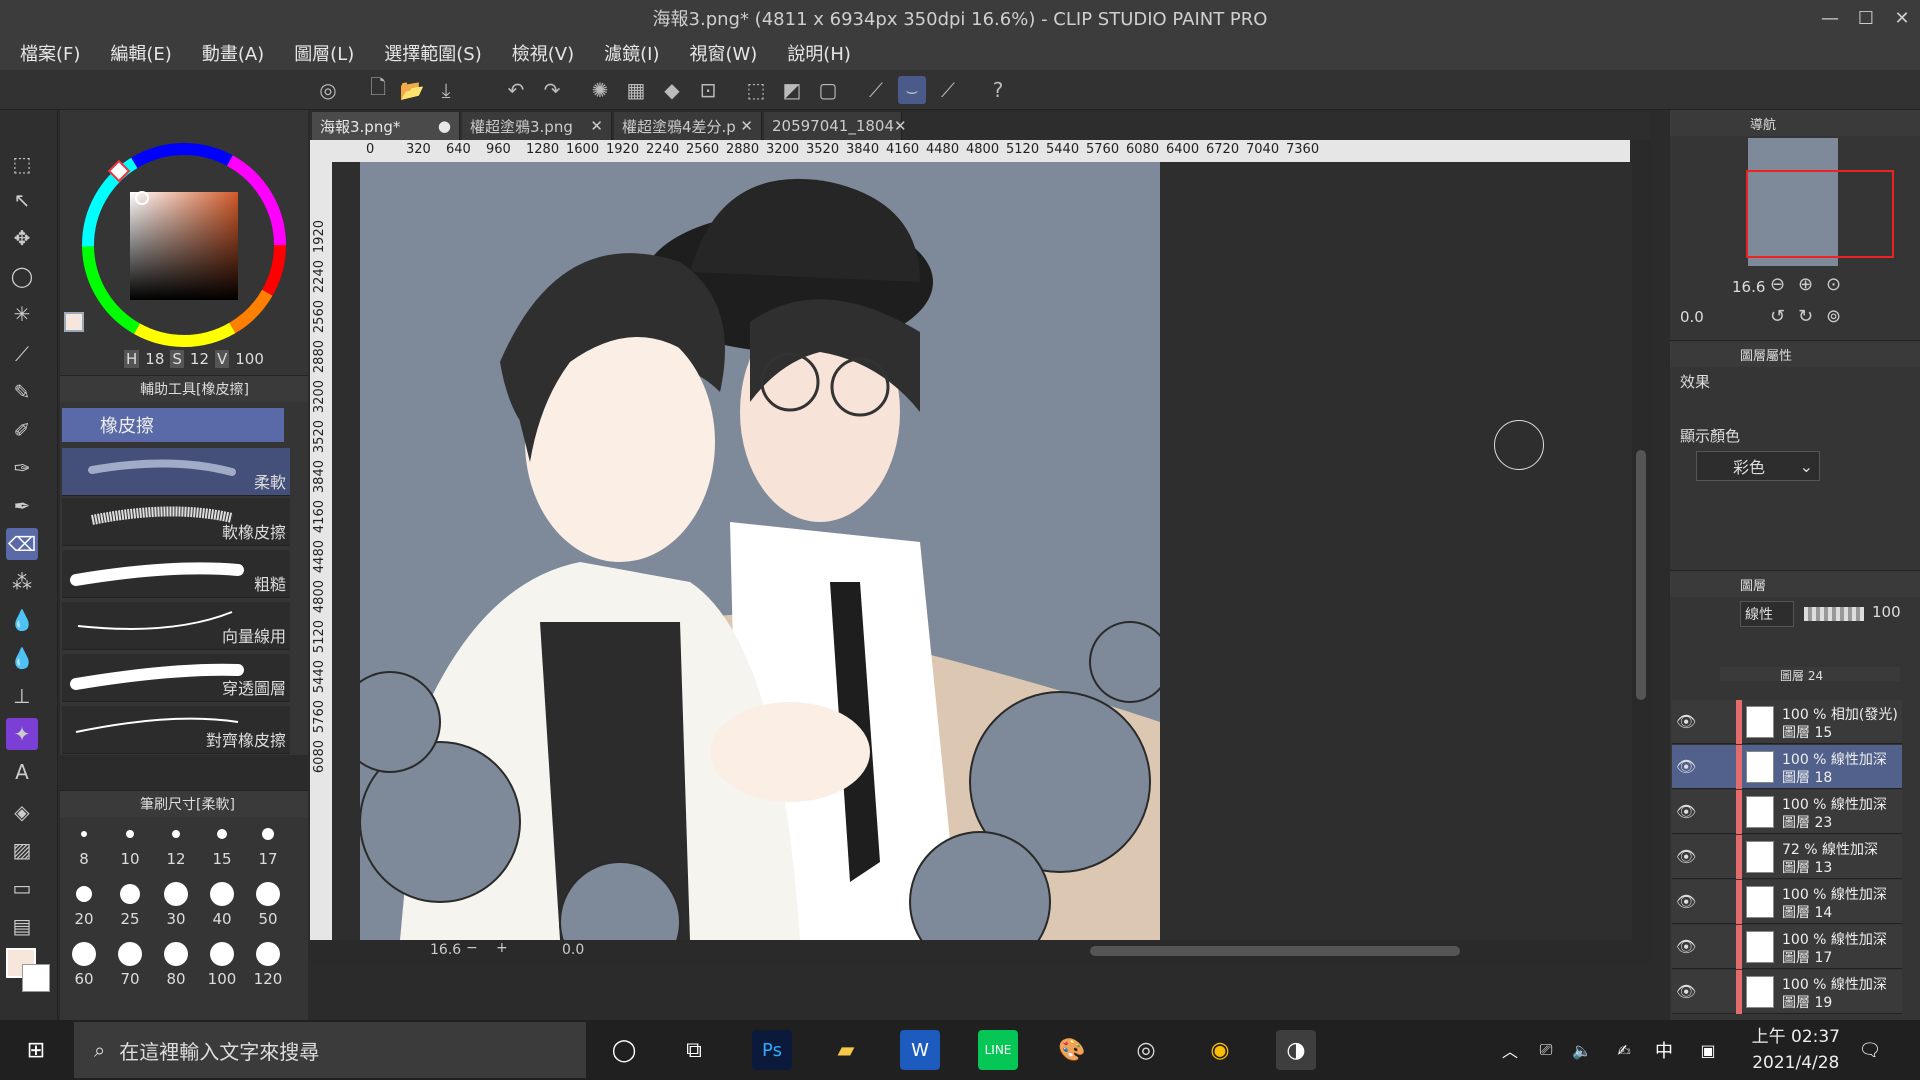 Image resolution: width=1920 pixels, height=1080 pixels. Describe the element at coordinates (22, 276) in the screenshot. I see `lasso-tool-icon: ◯` at that location.